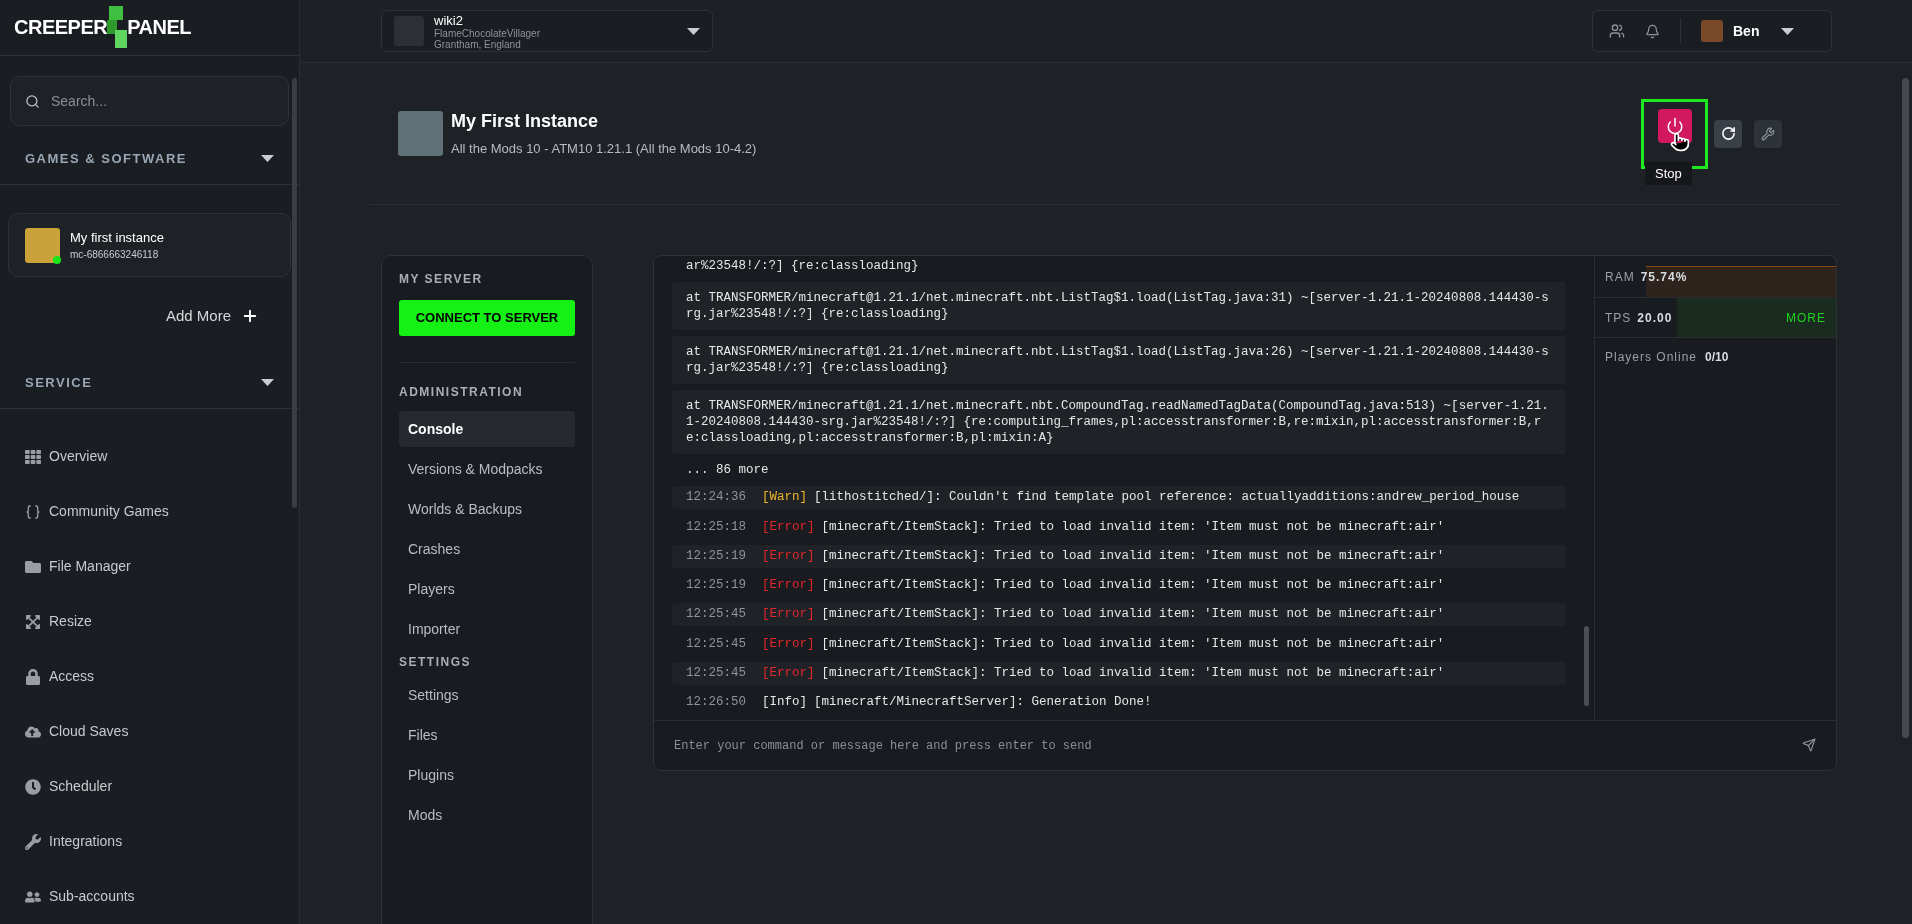 This screenshot has width=1912, height=924. Describe the element at coordinates (77, 731) in the screenshot. I see `nav-link: Cloud Saves` at that location.